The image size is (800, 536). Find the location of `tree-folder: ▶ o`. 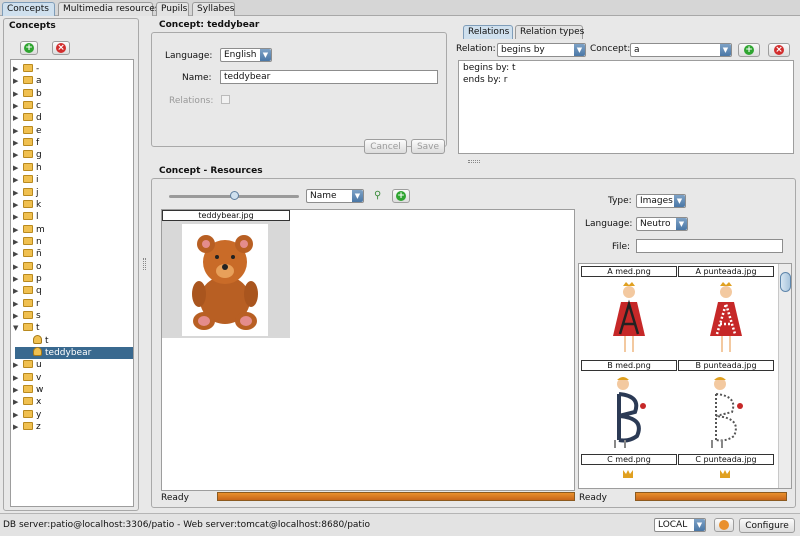

tree-folder: ▶ o is located at coordinates (73, 267).